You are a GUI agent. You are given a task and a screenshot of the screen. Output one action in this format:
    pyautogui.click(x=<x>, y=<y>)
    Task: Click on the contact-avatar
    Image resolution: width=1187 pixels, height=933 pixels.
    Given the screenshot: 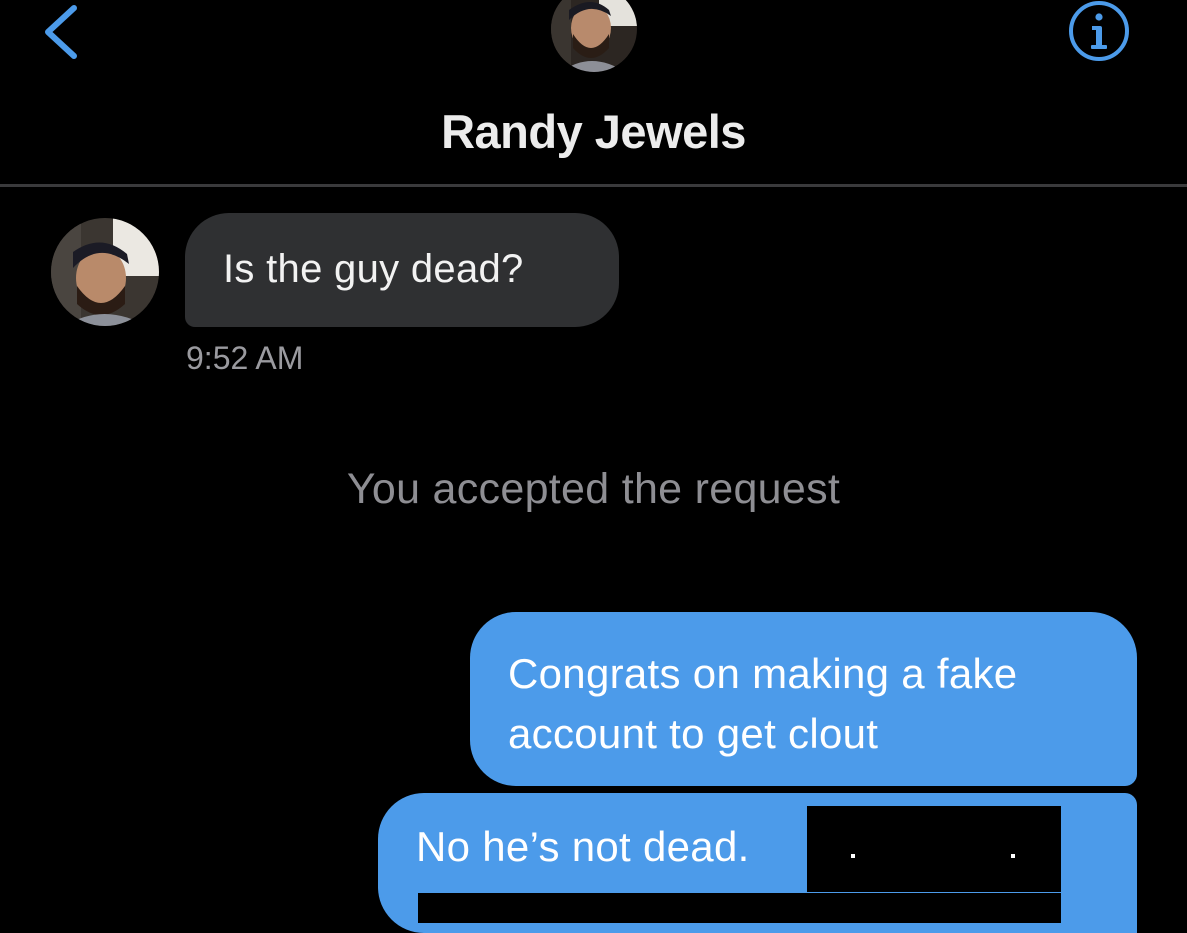 What is the action you would take?
    pyautogui.click(x=594, y=36)
    